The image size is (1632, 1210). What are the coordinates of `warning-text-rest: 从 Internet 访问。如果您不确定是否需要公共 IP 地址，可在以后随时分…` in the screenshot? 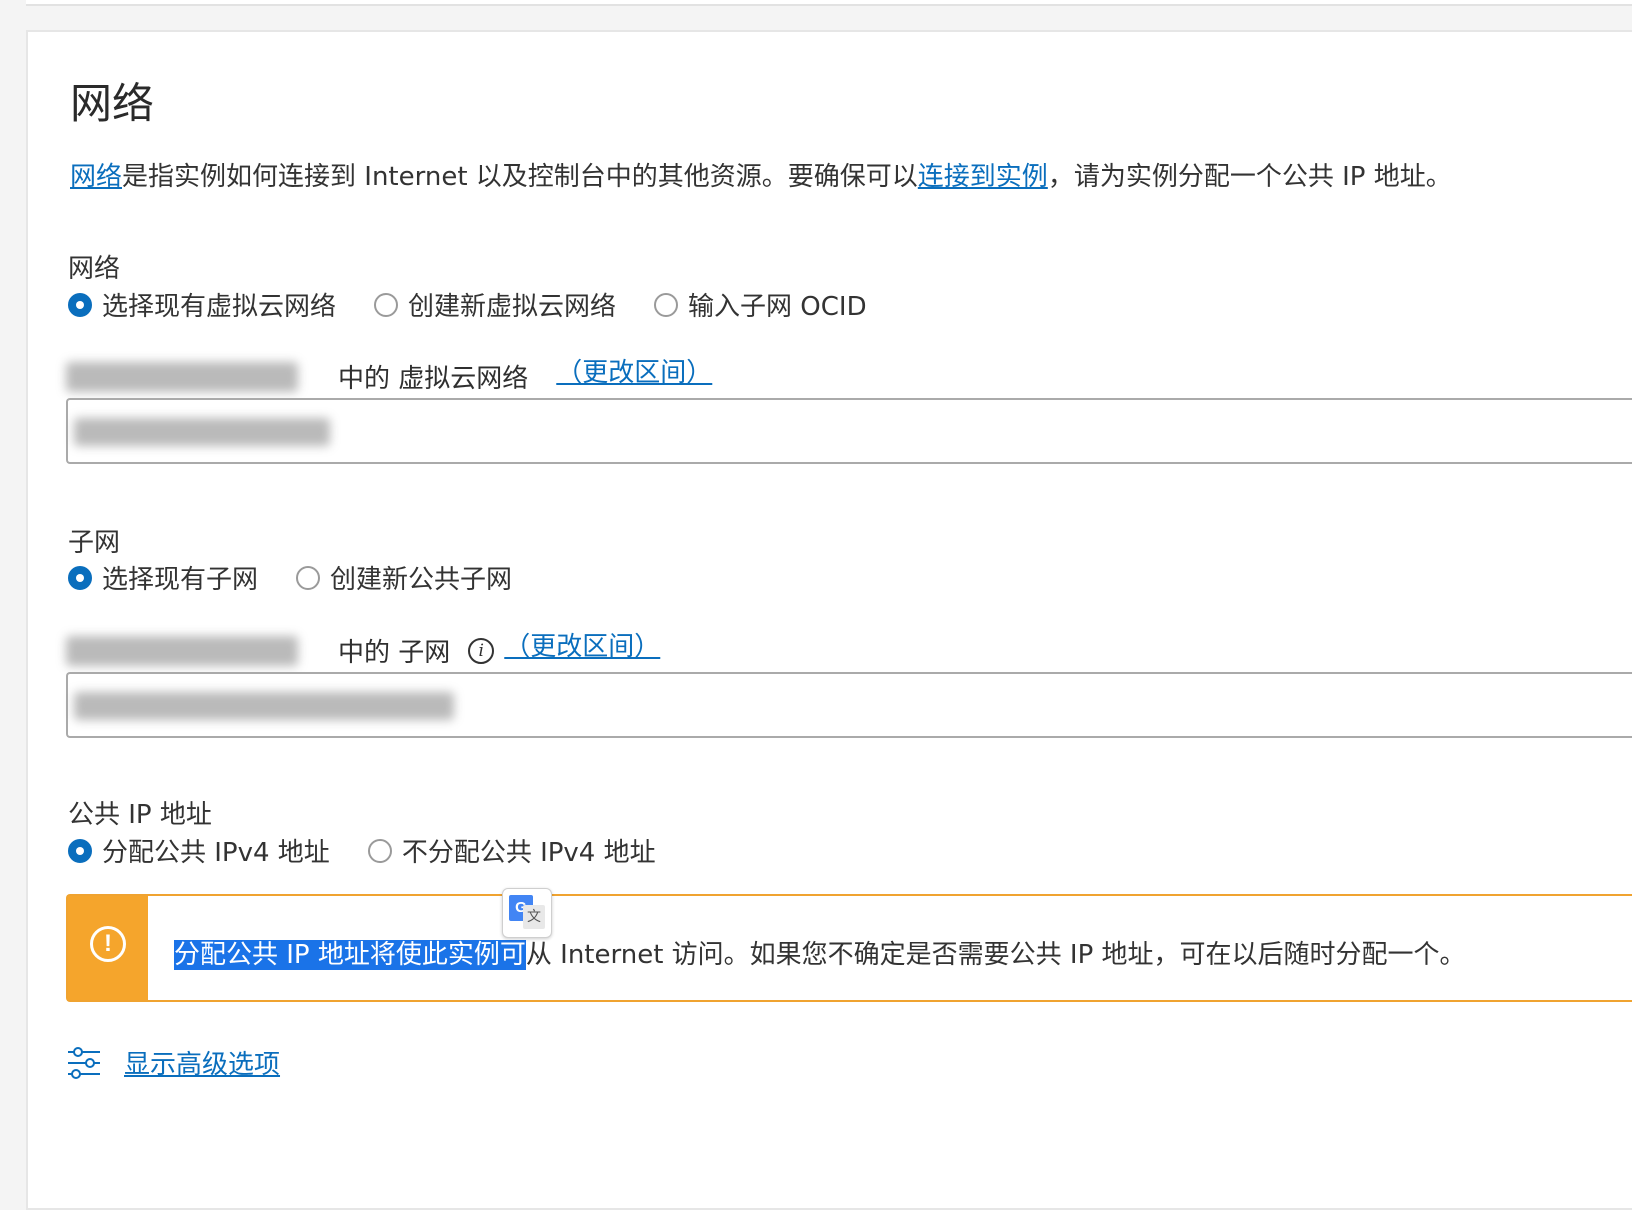 It's located at (995, 955).